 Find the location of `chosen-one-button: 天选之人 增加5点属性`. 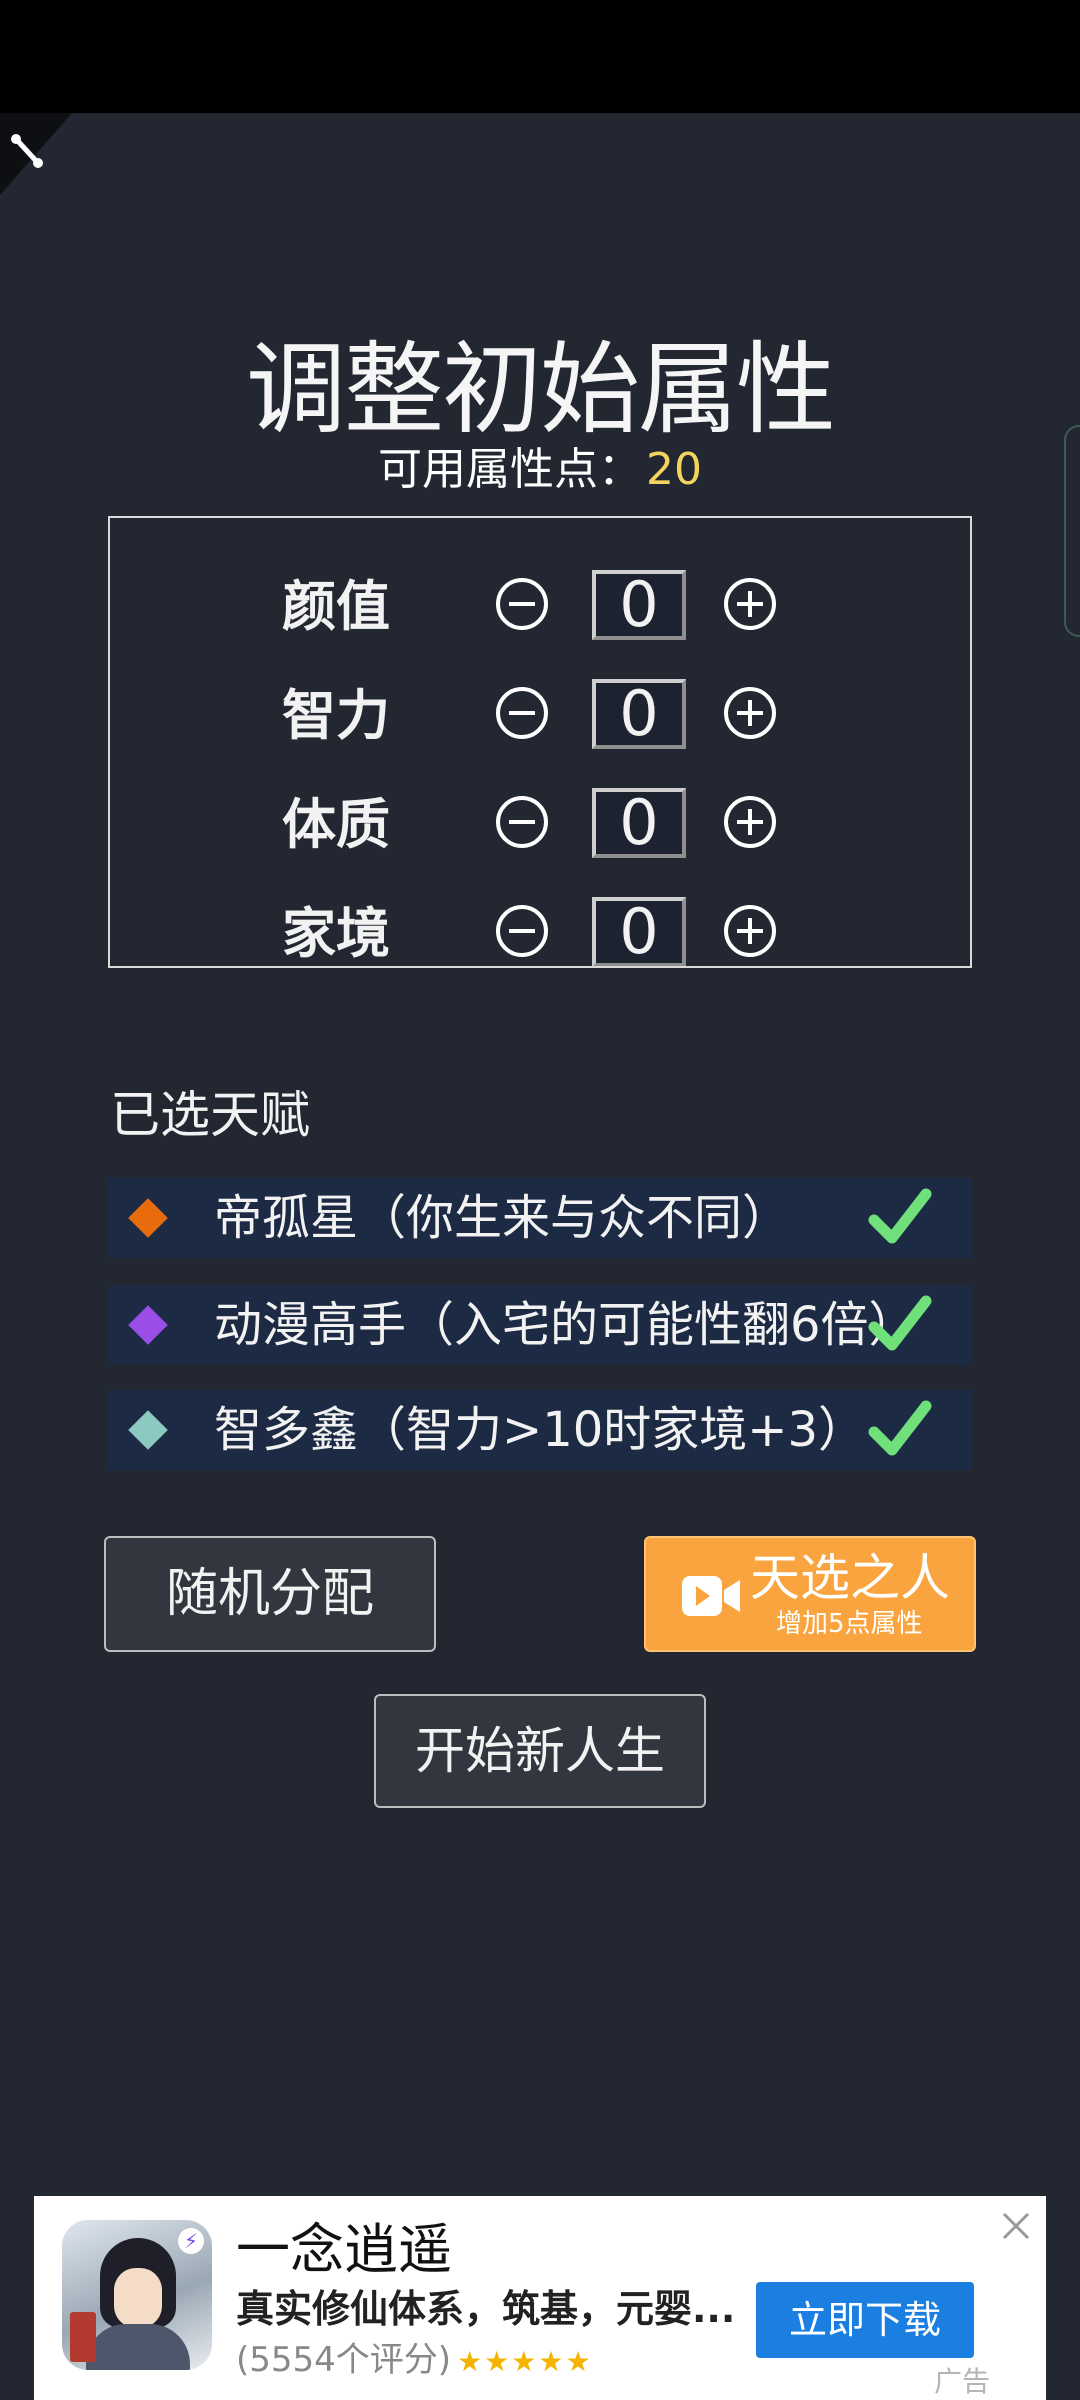

chosen-one-button: 天选之人 增加5点属性 is located at coordinates (810, 1594).